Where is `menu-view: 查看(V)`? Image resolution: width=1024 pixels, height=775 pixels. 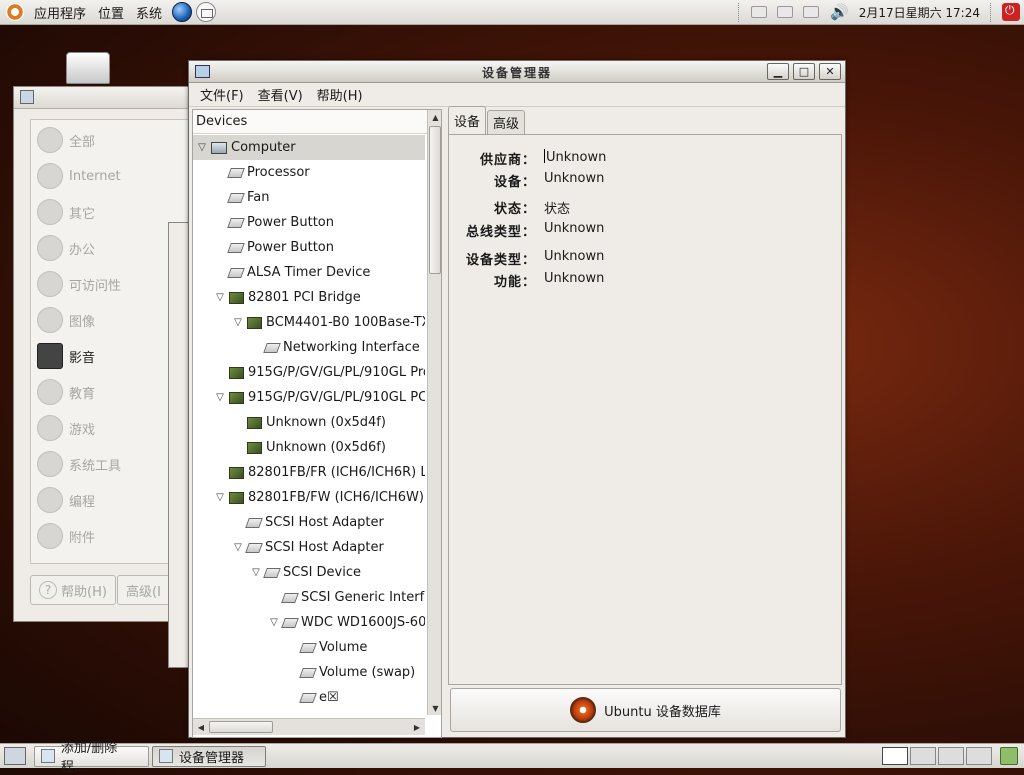
menu-view: 查看(V) is located at coordinates (280, 94).